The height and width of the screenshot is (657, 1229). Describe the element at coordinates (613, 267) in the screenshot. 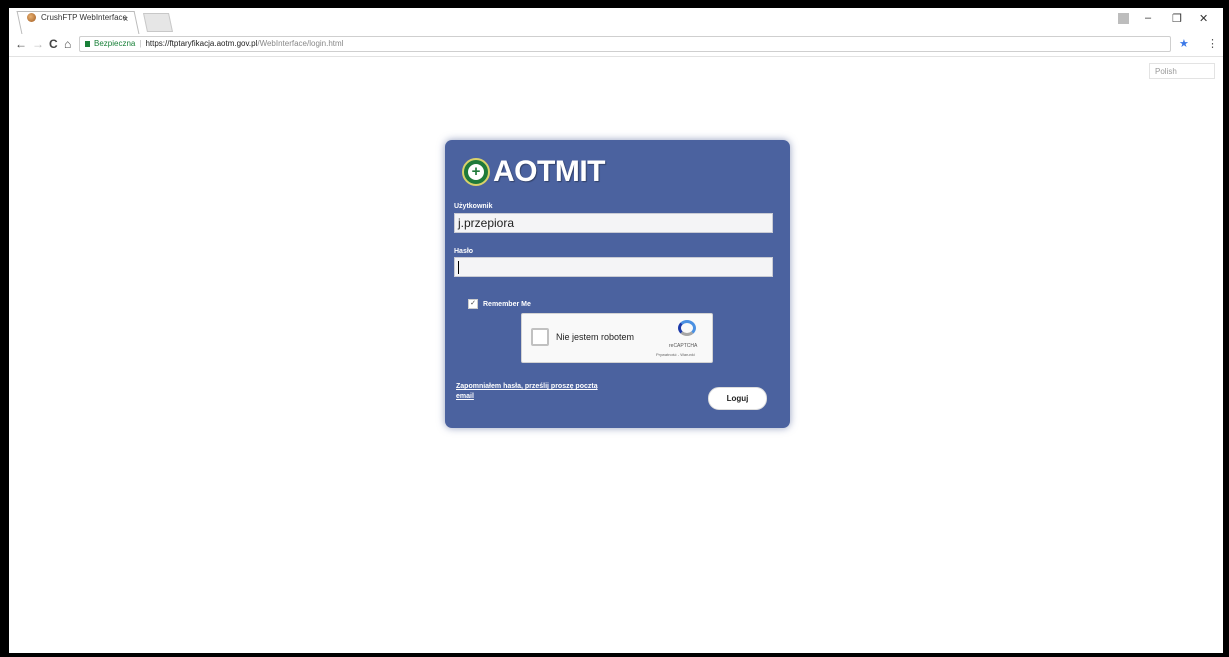

I see `password-input` at that location.